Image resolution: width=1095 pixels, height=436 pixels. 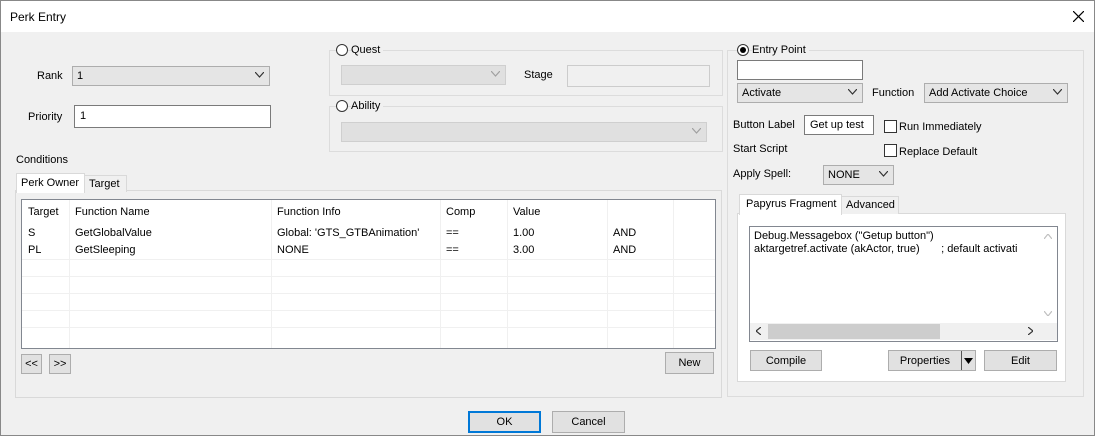 What do you see at coordinates (309, 212) in the screenshot?
I see `column-header-function-info: Function Info` at bounding box center [309, 212].